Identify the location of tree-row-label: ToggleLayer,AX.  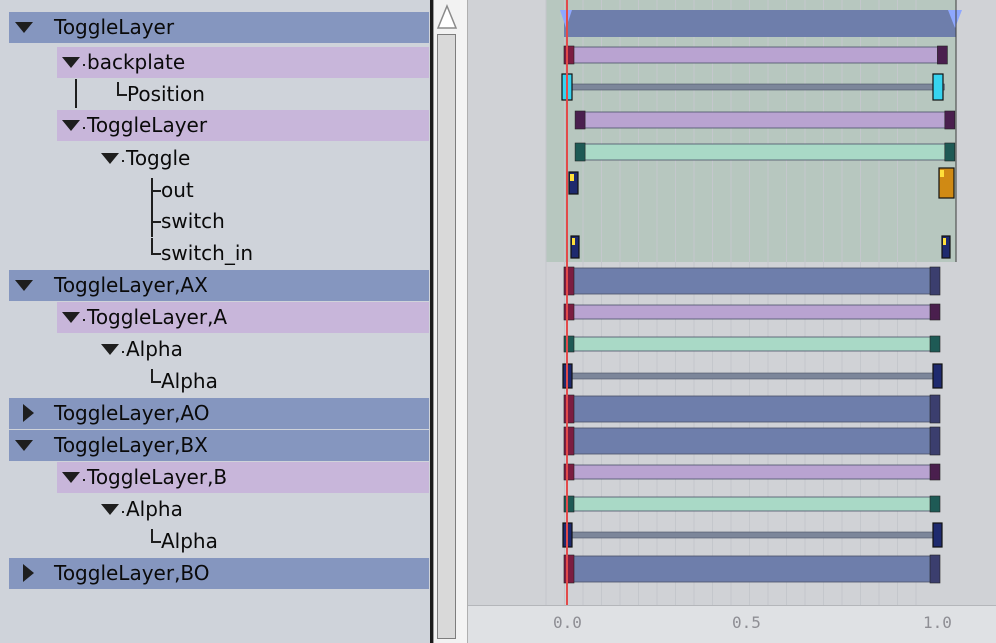
(131, 285).